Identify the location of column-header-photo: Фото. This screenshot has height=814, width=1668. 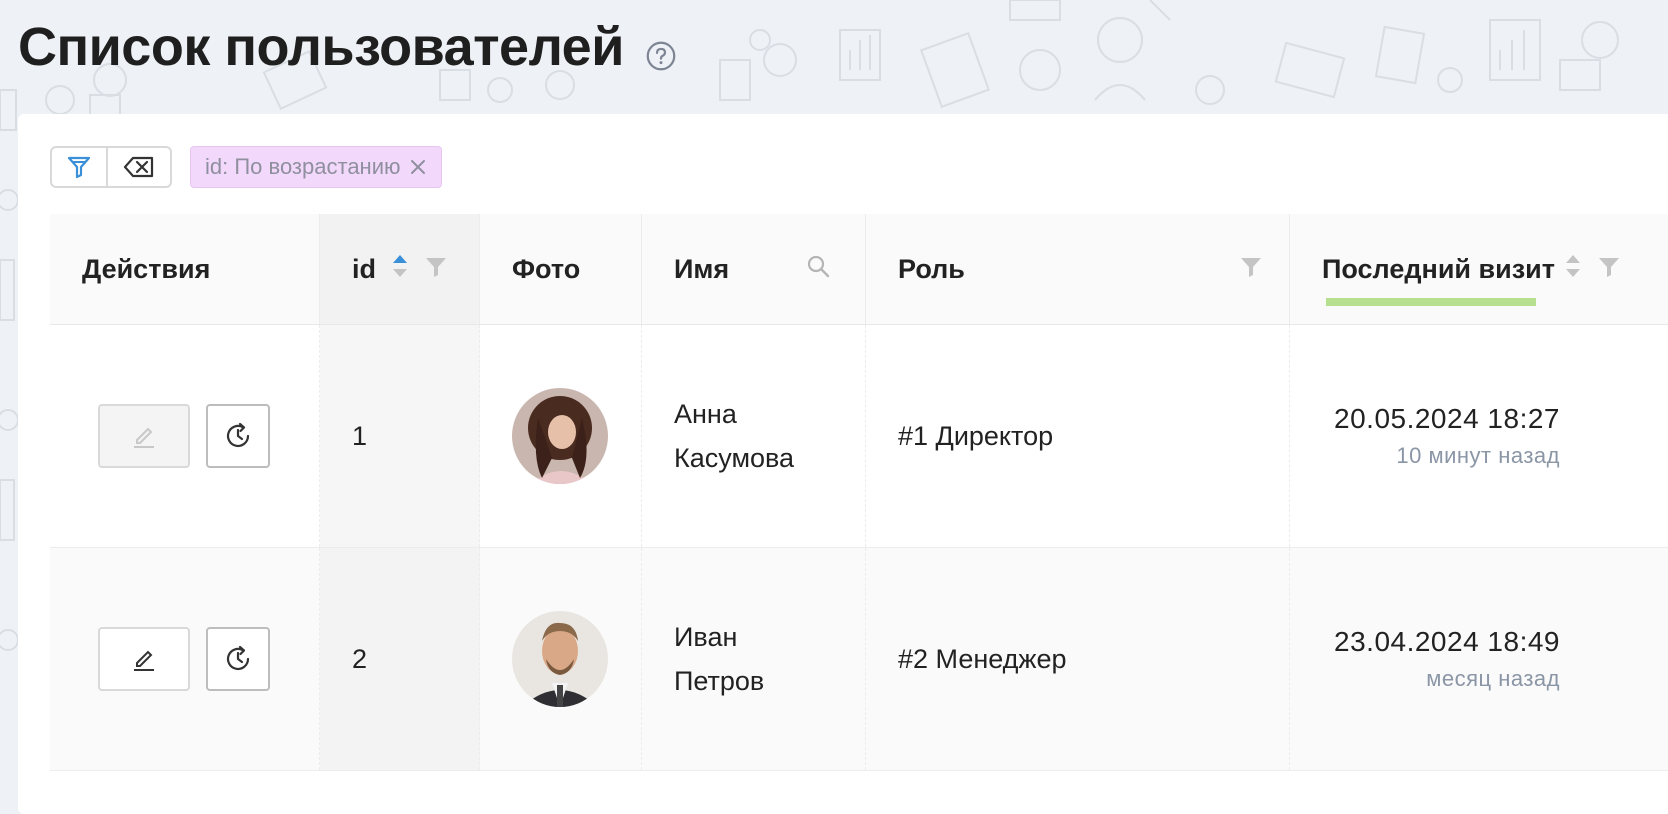
(561, 269).